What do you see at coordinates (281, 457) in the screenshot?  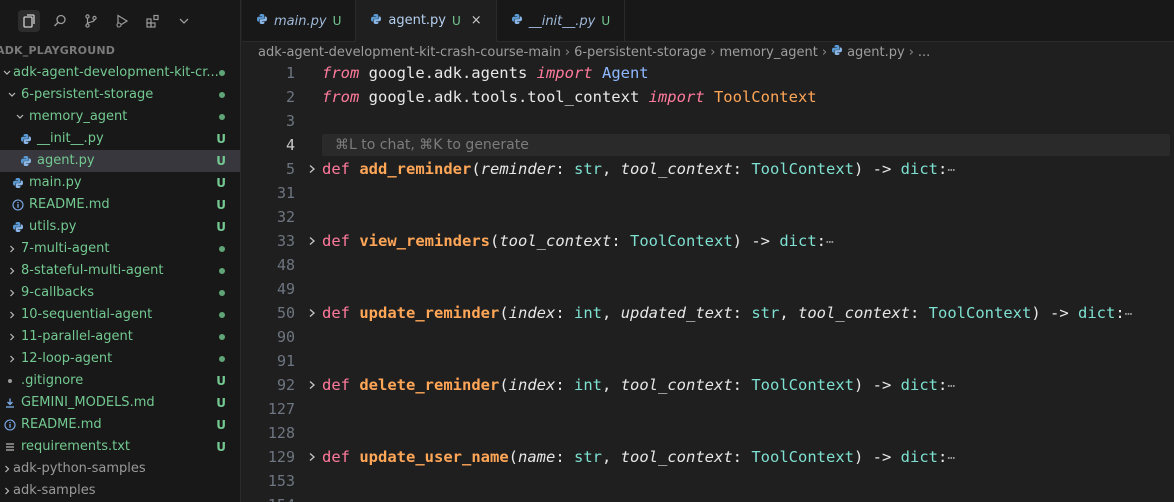 I see `line-number: 129` at bounding box center [281, 457].